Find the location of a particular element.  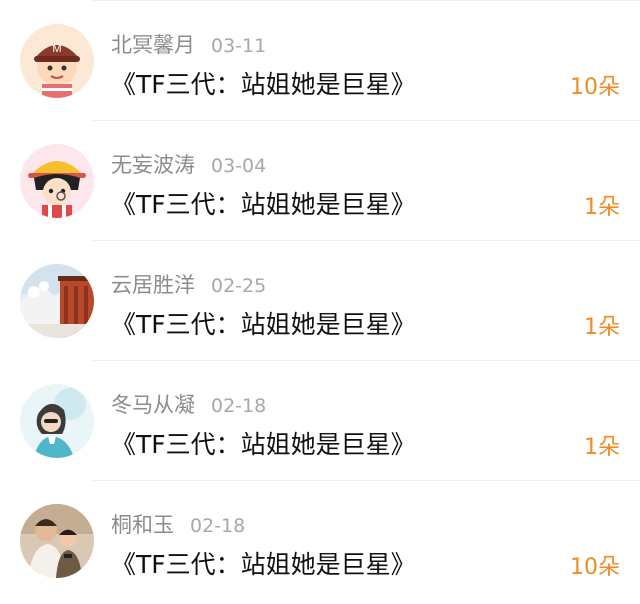

date: 02-25 is located at coordinates (239, 286).